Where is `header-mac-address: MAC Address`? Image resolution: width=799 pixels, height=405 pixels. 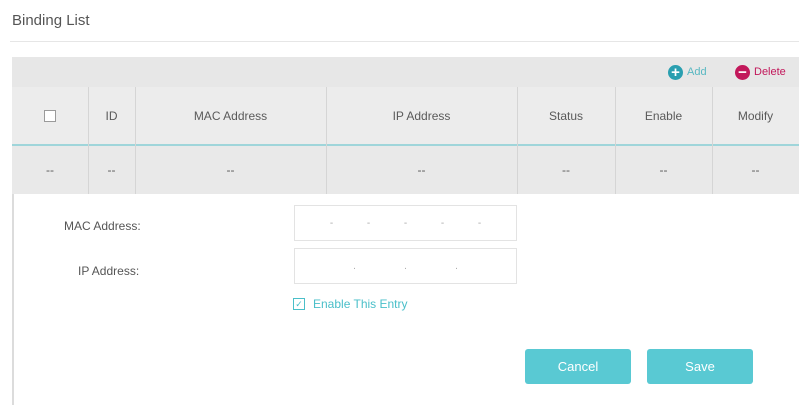
header-mac-address: MAC Address is located at coordinates (230, 115).